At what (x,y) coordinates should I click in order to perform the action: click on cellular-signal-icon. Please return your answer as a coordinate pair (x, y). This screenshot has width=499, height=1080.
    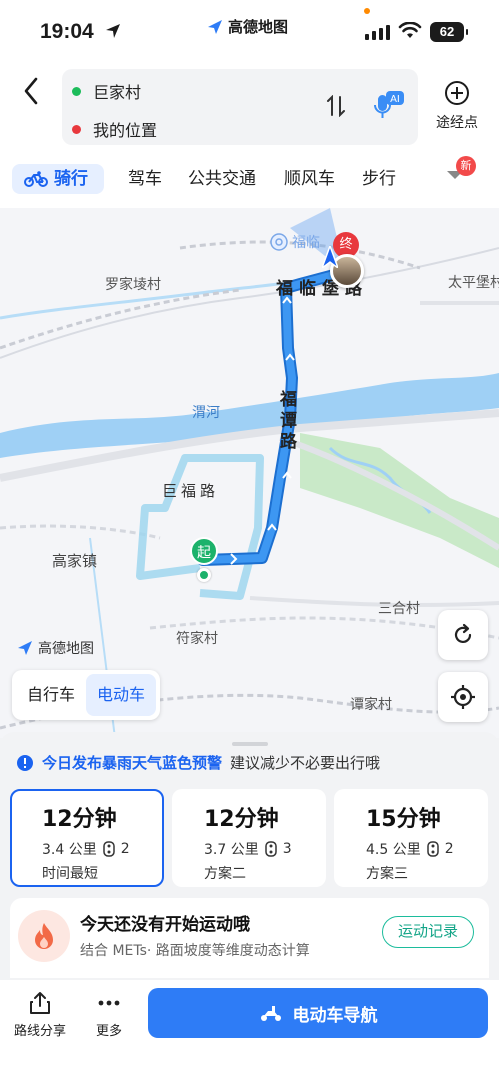
    Looking at the image, I should click on (377, 32).